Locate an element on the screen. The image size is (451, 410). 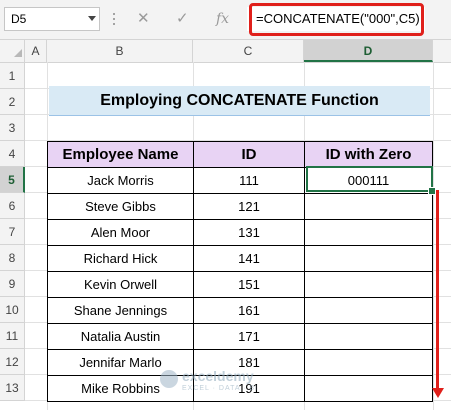
cell-id: 171 is located at coordinates (249, 336).